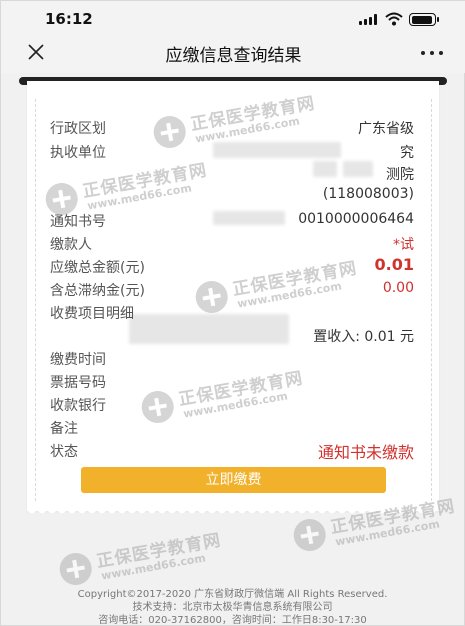 The image size is (465, 626). What do you see at coordinates (394, 264) in the screenshot?
I see `total-value: 0.01` at bounding box center [394, 264].